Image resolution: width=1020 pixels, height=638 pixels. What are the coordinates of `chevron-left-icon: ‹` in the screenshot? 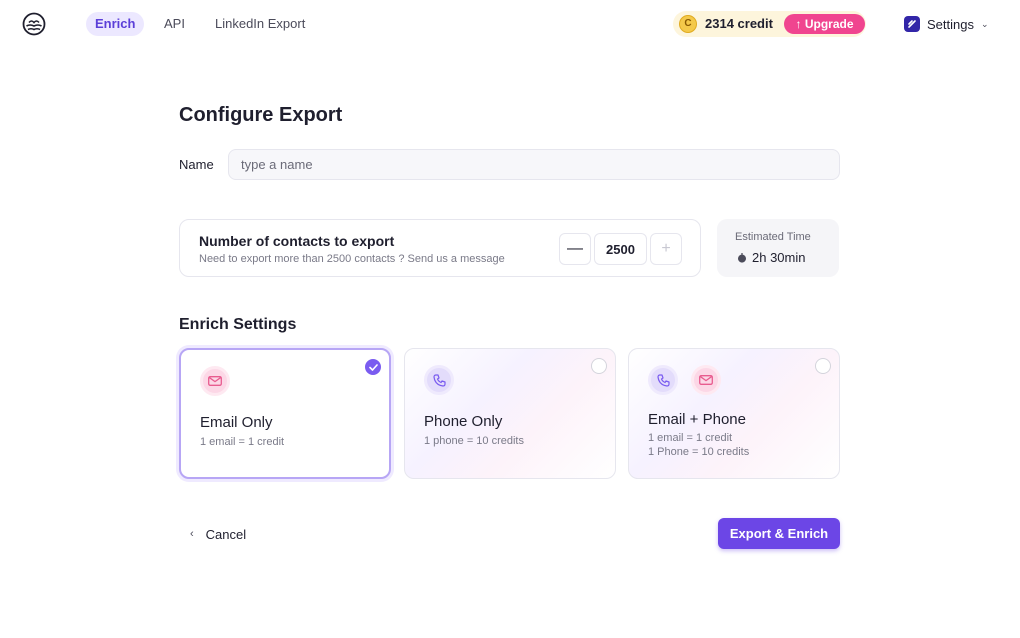 It's located at (192, 534).